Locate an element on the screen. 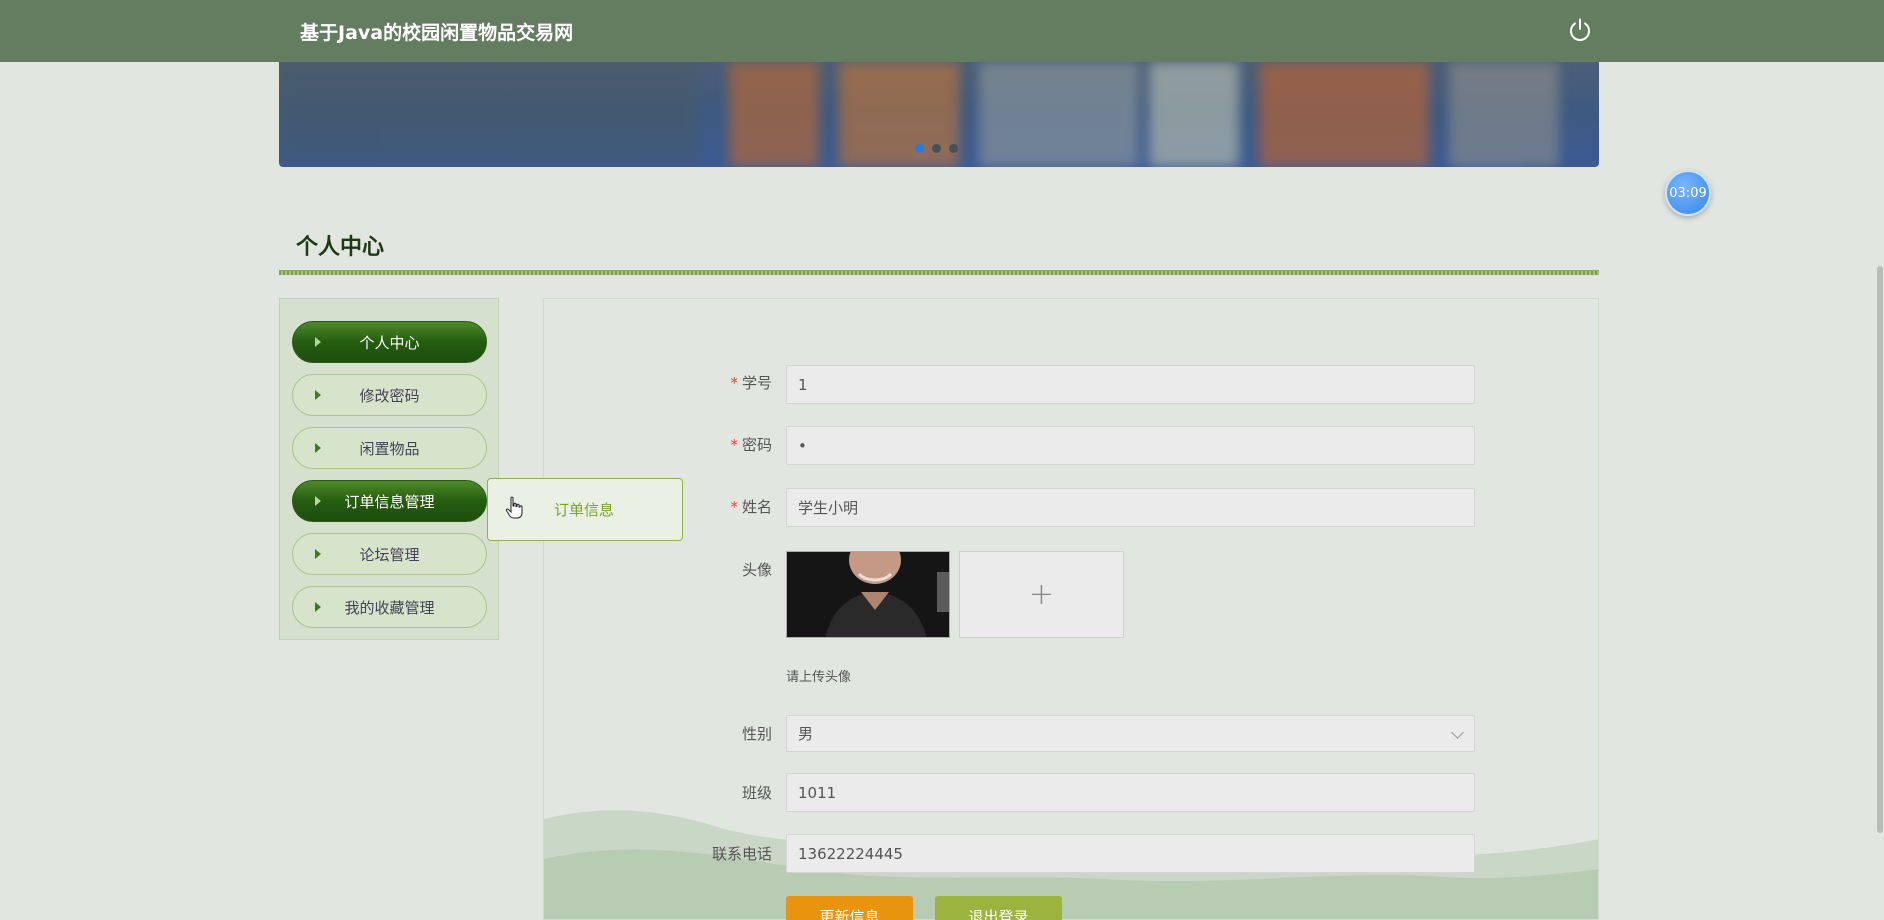  sidebar-item-favorites-management: 我的收藏管理 is located at coordinates (389, 607).